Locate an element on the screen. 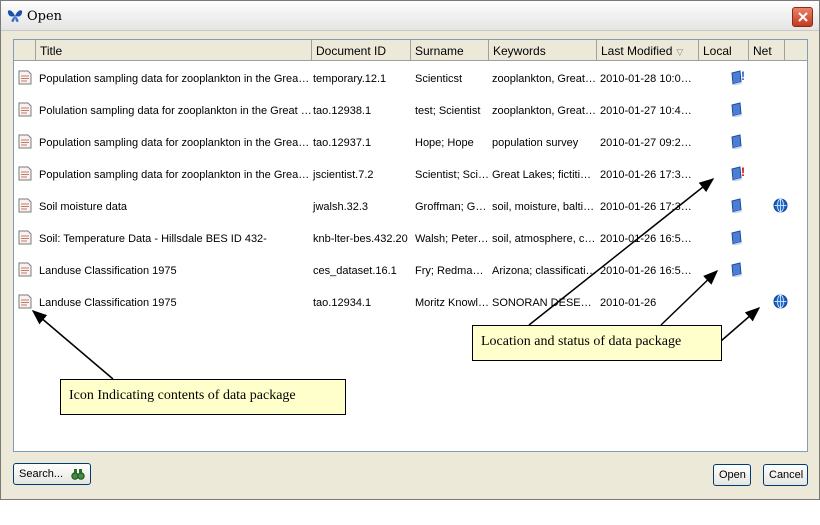  arrow-to-local-icon is located at coordinates (689, 297).